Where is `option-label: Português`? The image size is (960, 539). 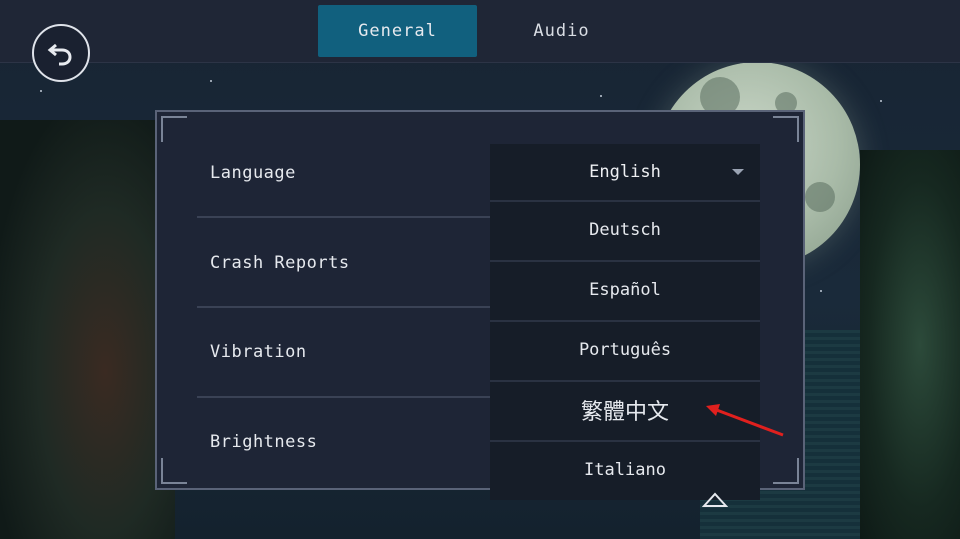 option-label: Português is located at coordinates (625, 350).